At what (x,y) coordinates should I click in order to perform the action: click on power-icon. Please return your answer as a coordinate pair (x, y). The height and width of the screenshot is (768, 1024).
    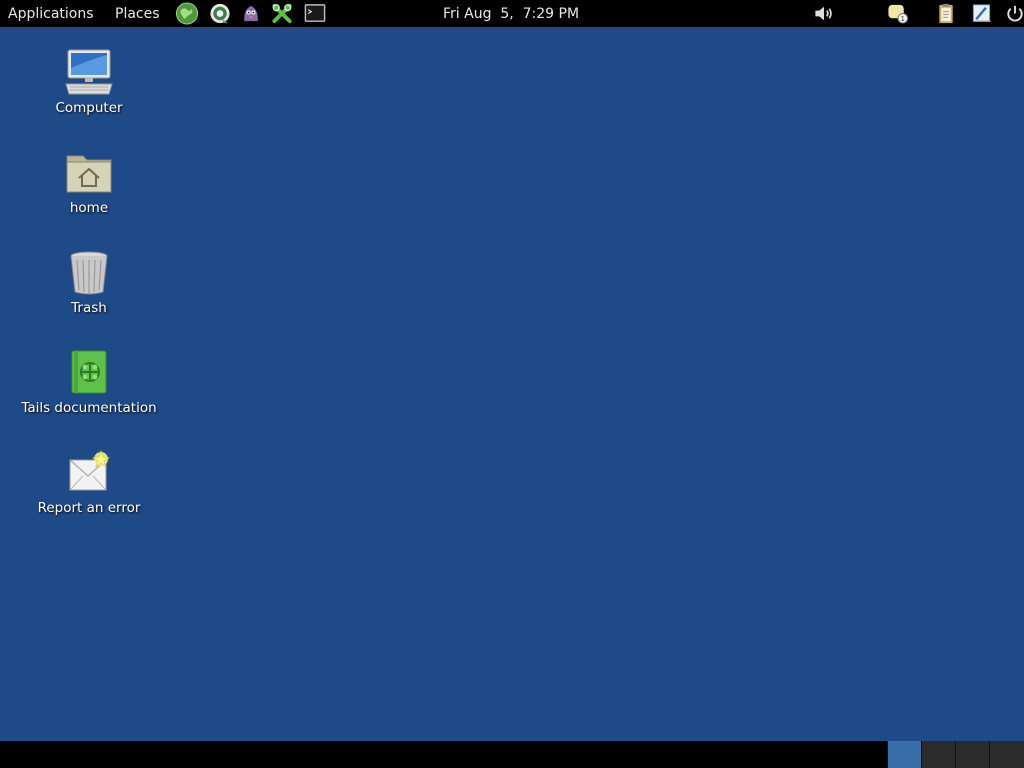
    Looking at the image, I should click on (1013, 13).